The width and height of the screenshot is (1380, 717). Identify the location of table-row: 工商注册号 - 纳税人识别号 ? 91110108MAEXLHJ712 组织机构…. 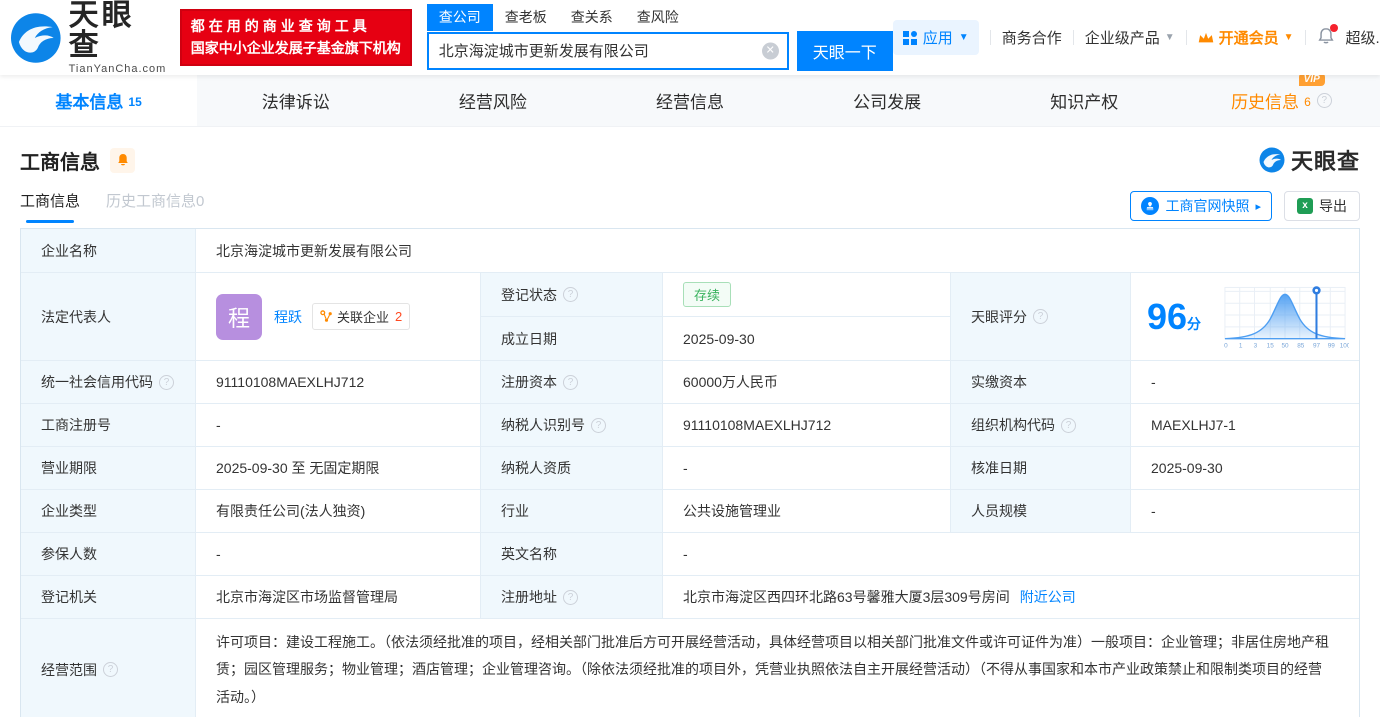
(690, 424).